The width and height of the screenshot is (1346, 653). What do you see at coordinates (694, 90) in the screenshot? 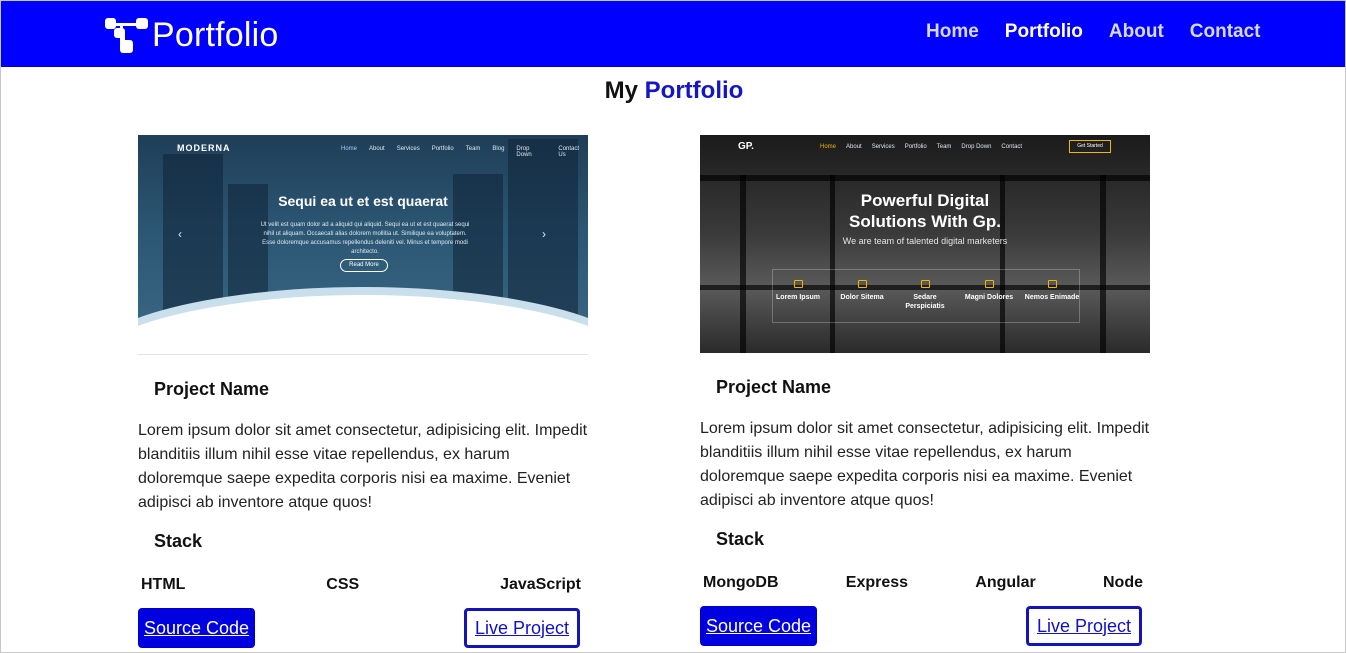
I see `page-title-accent: Portfolio` at bounding box center [694, 90].